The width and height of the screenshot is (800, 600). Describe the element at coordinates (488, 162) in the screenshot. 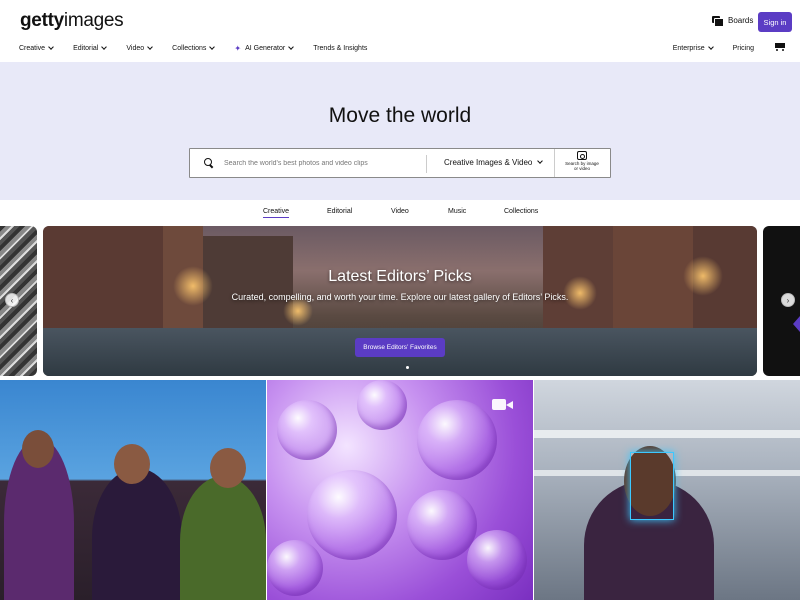

I see `search-scope-label: Creative Images & Video` at that location.